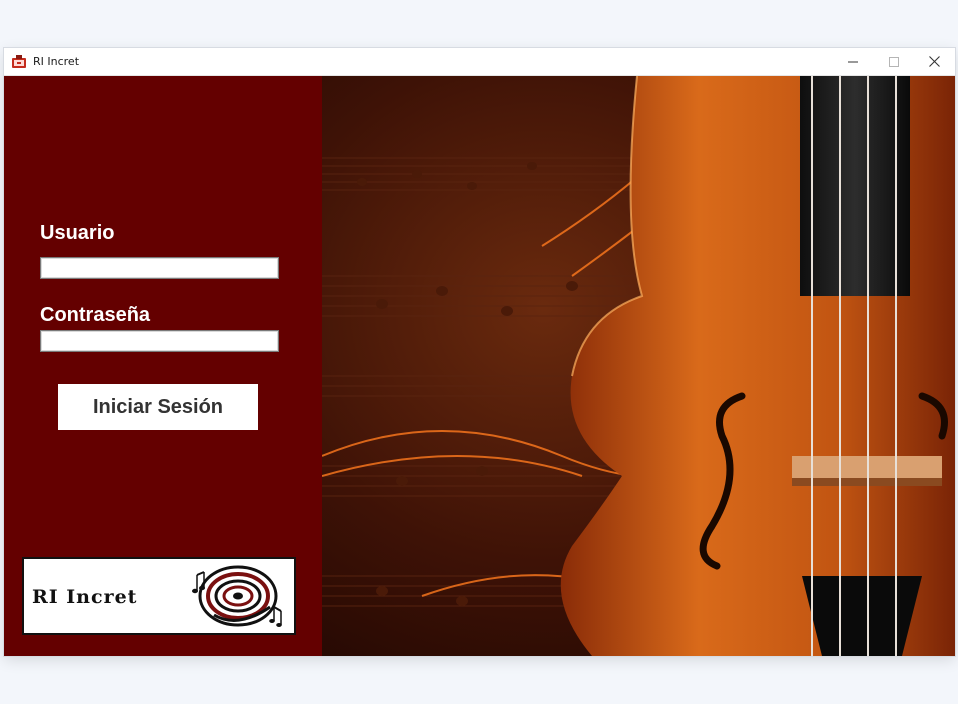 This screenshot has height=704, width=958. I want to click on minimize-icon, so click(852, 61).